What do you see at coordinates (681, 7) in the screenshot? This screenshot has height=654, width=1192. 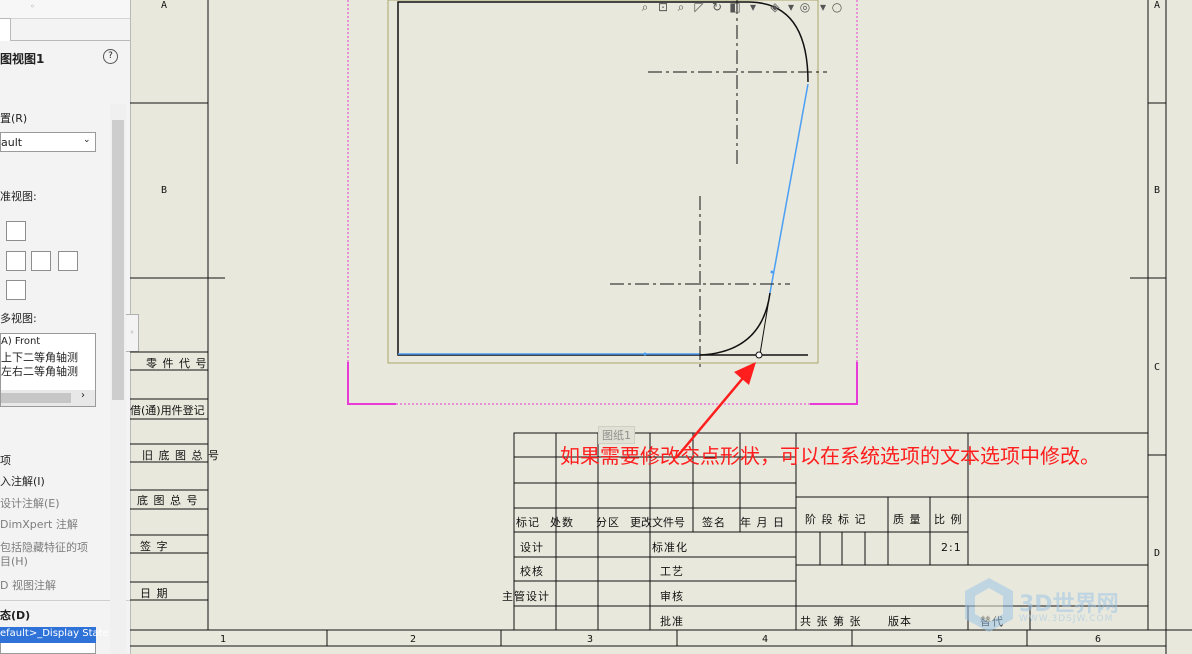 I see `previous-view-icon: ⌕` at bounding box center [681, 7].